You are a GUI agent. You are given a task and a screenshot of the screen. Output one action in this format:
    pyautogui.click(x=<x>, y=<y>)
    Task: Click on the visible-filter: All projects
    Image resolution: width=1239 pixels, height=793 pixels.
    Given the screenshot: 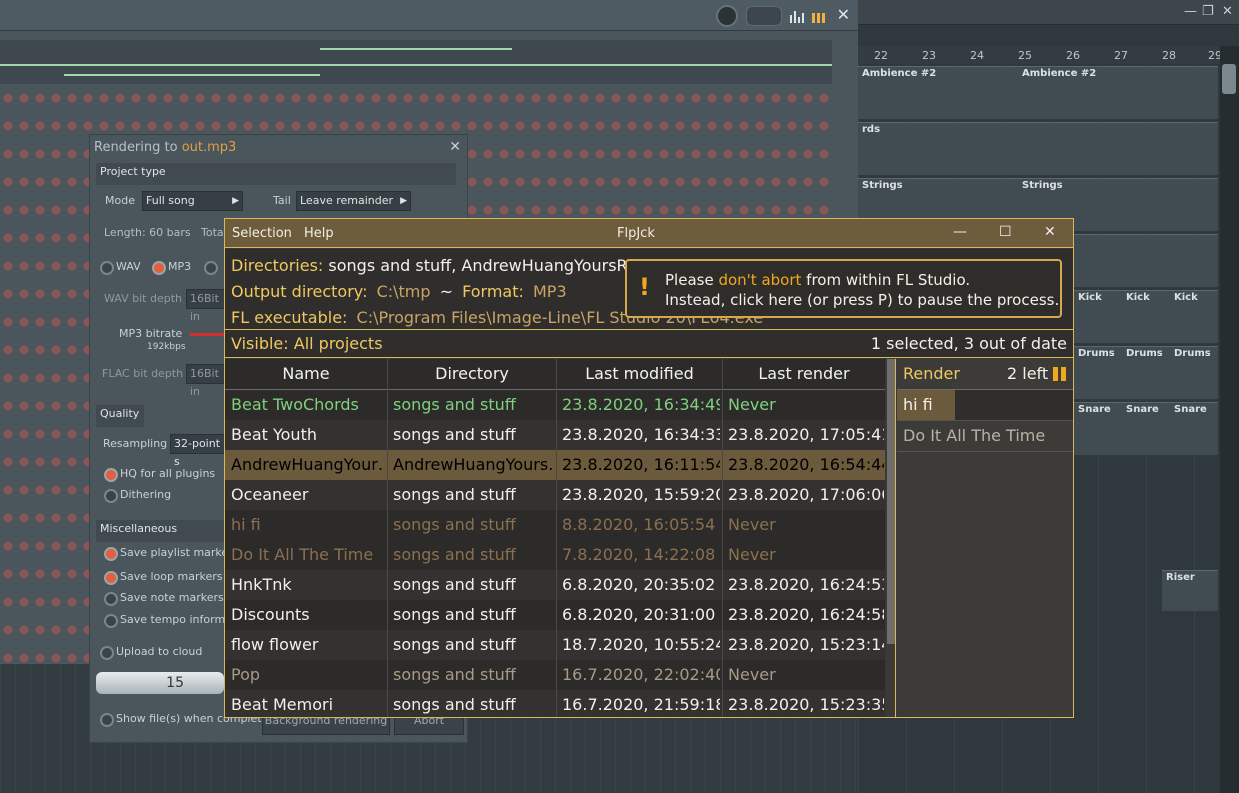 What is the action you would take?
    pyautogui.click(x=338, y=343)
    